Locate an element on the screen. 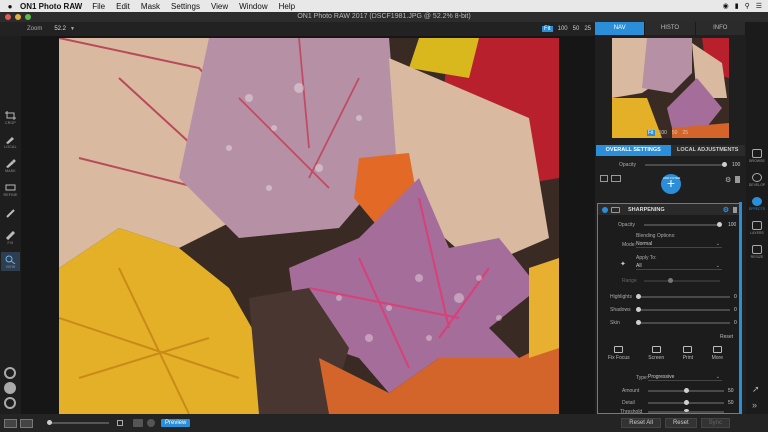  menu-mask: Mask is located at coordinates (150, 6).